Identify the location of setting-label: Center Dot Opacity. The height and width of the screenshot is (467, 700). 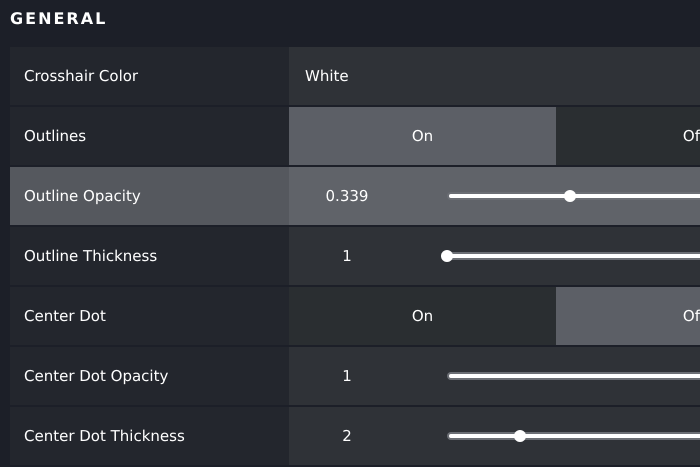
(96, 376).